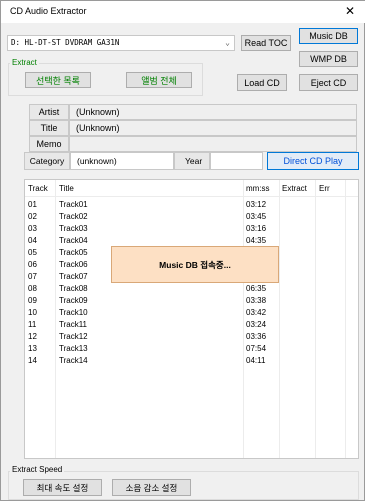  What do you see at coordinates (151, 487) in the screenshot?
I see `noise-reduction-button: 소음 감소 설정` at bounding box center [151, 487].